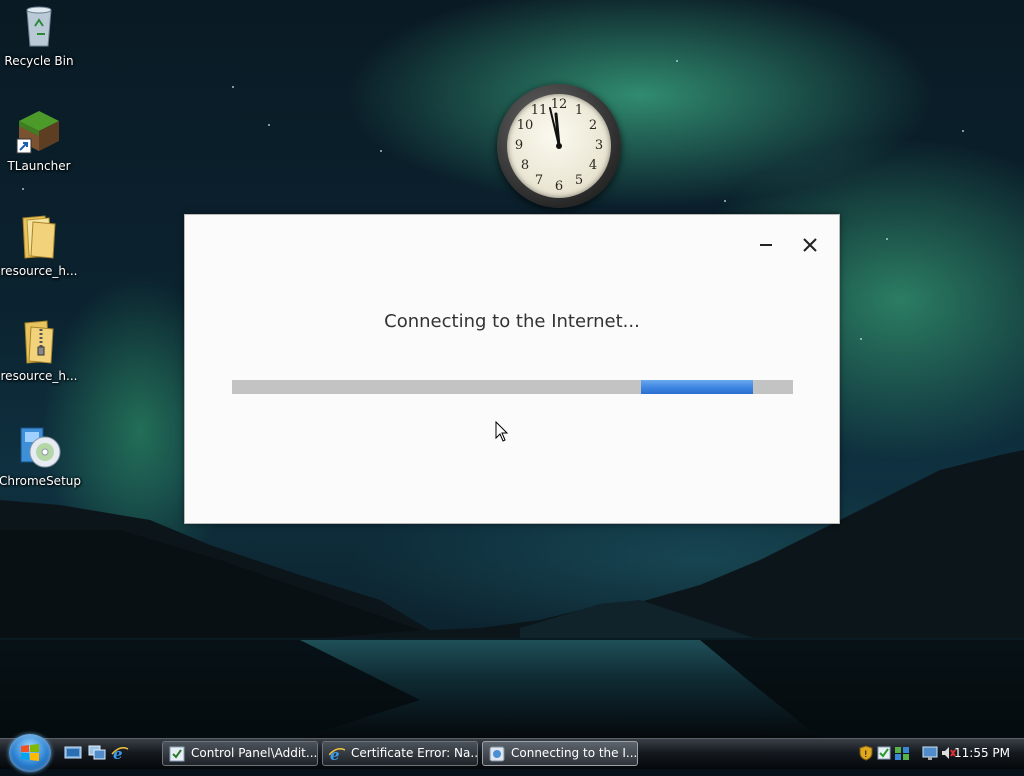 This screenshot has width=1024, height=776. Describe the element at coordinates (39, 26) in the screenshot. I see `recycle-bin-icon` at that location.